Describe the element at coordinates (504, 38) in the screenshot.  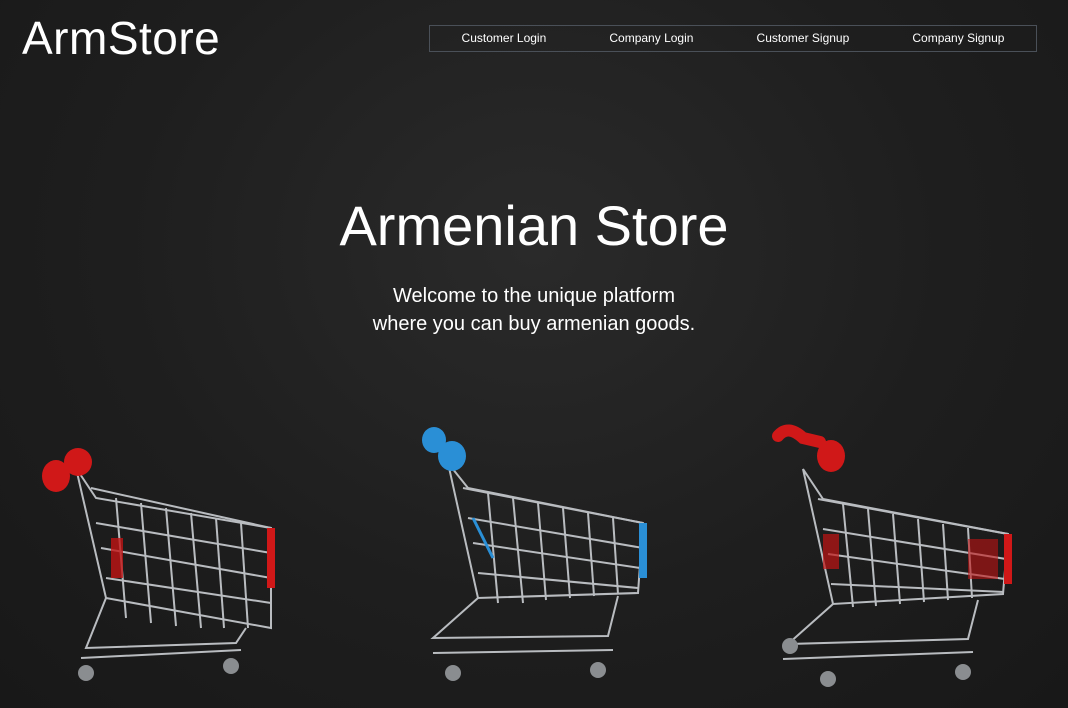
I see `nav-customer-login: Customer Login` at that location.